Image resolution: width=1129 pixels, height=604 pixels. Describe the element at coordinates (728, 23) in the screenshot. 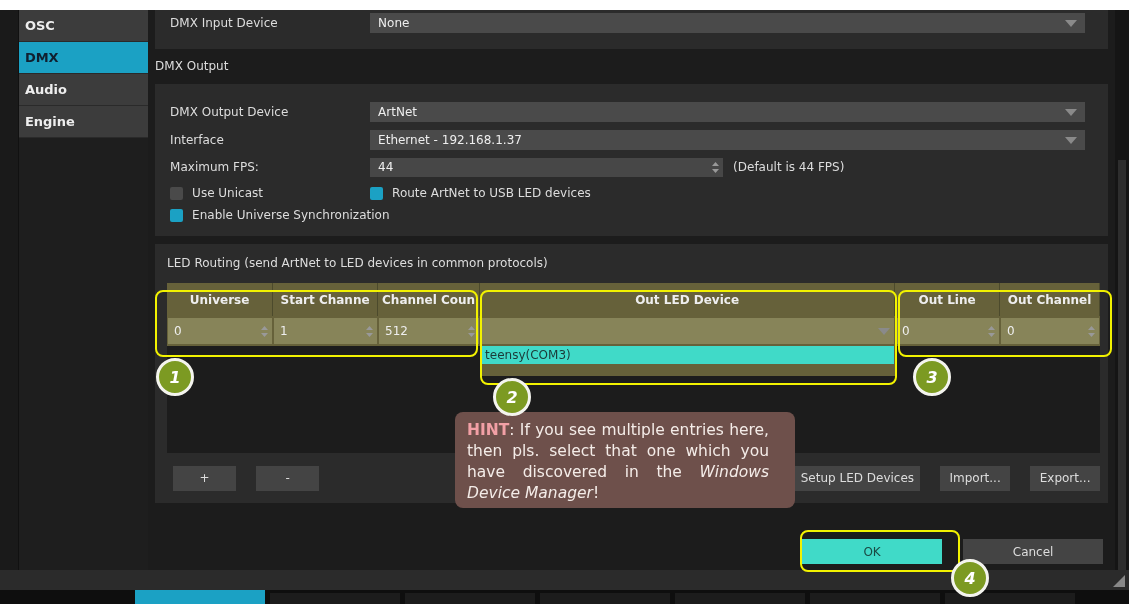

I see `dropdown-field: None` at that location.